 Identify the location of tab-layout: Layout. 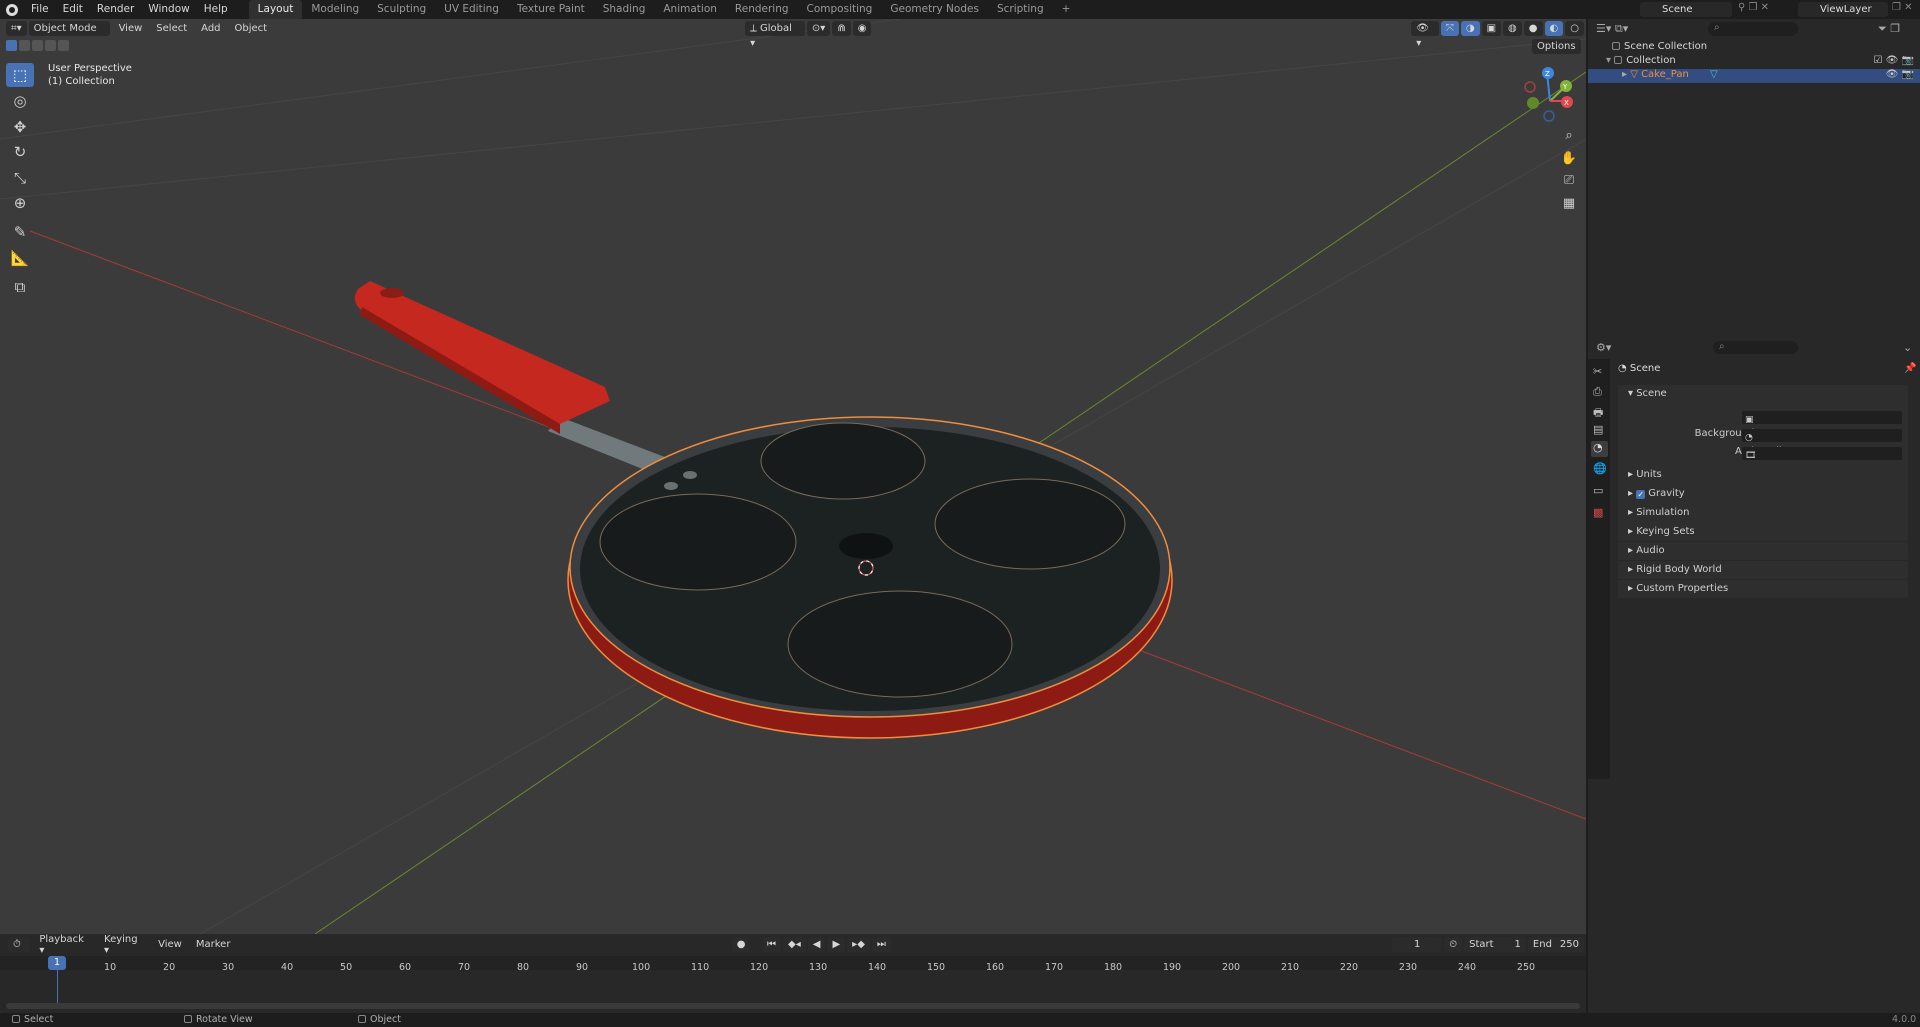
(275, 9).